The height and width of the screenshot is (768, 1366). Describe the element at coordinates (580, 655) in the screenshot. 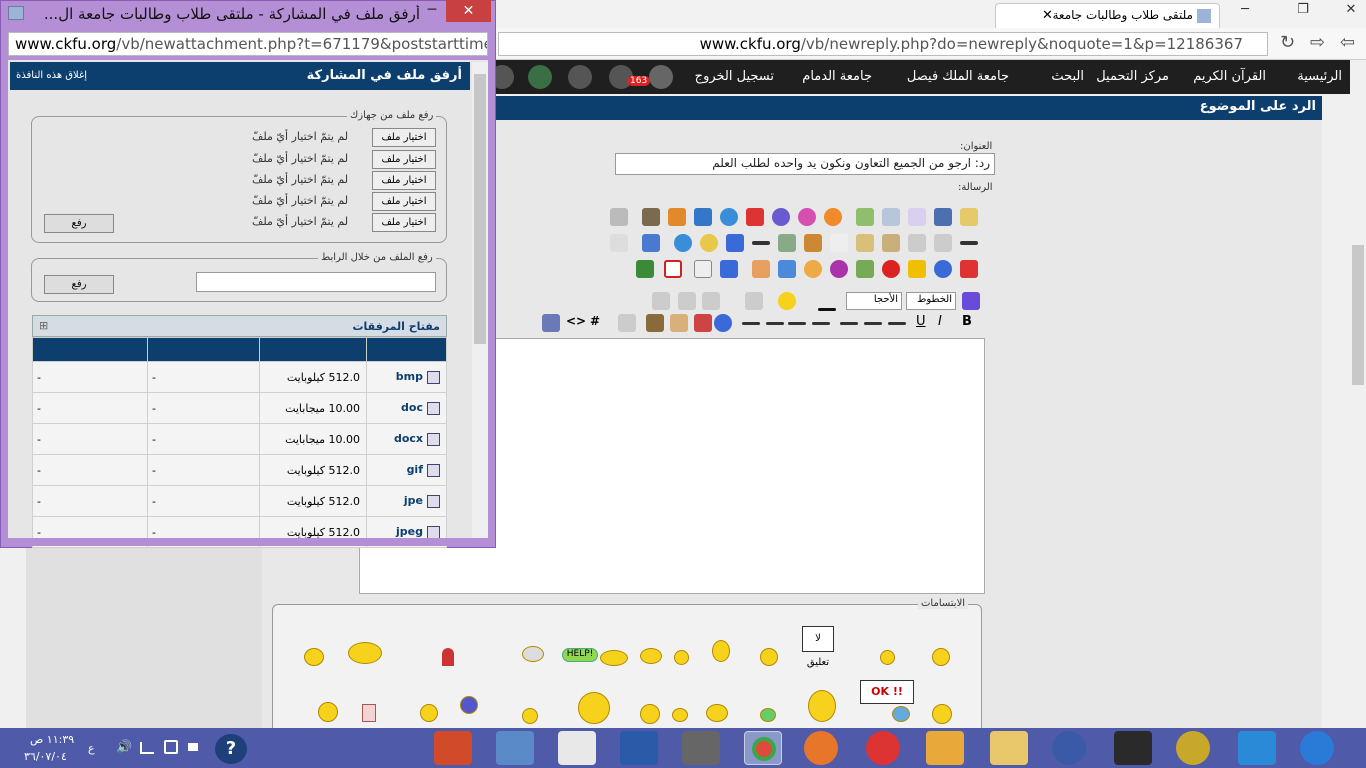

I see `smilie-help-icon: HELP!` at that location.